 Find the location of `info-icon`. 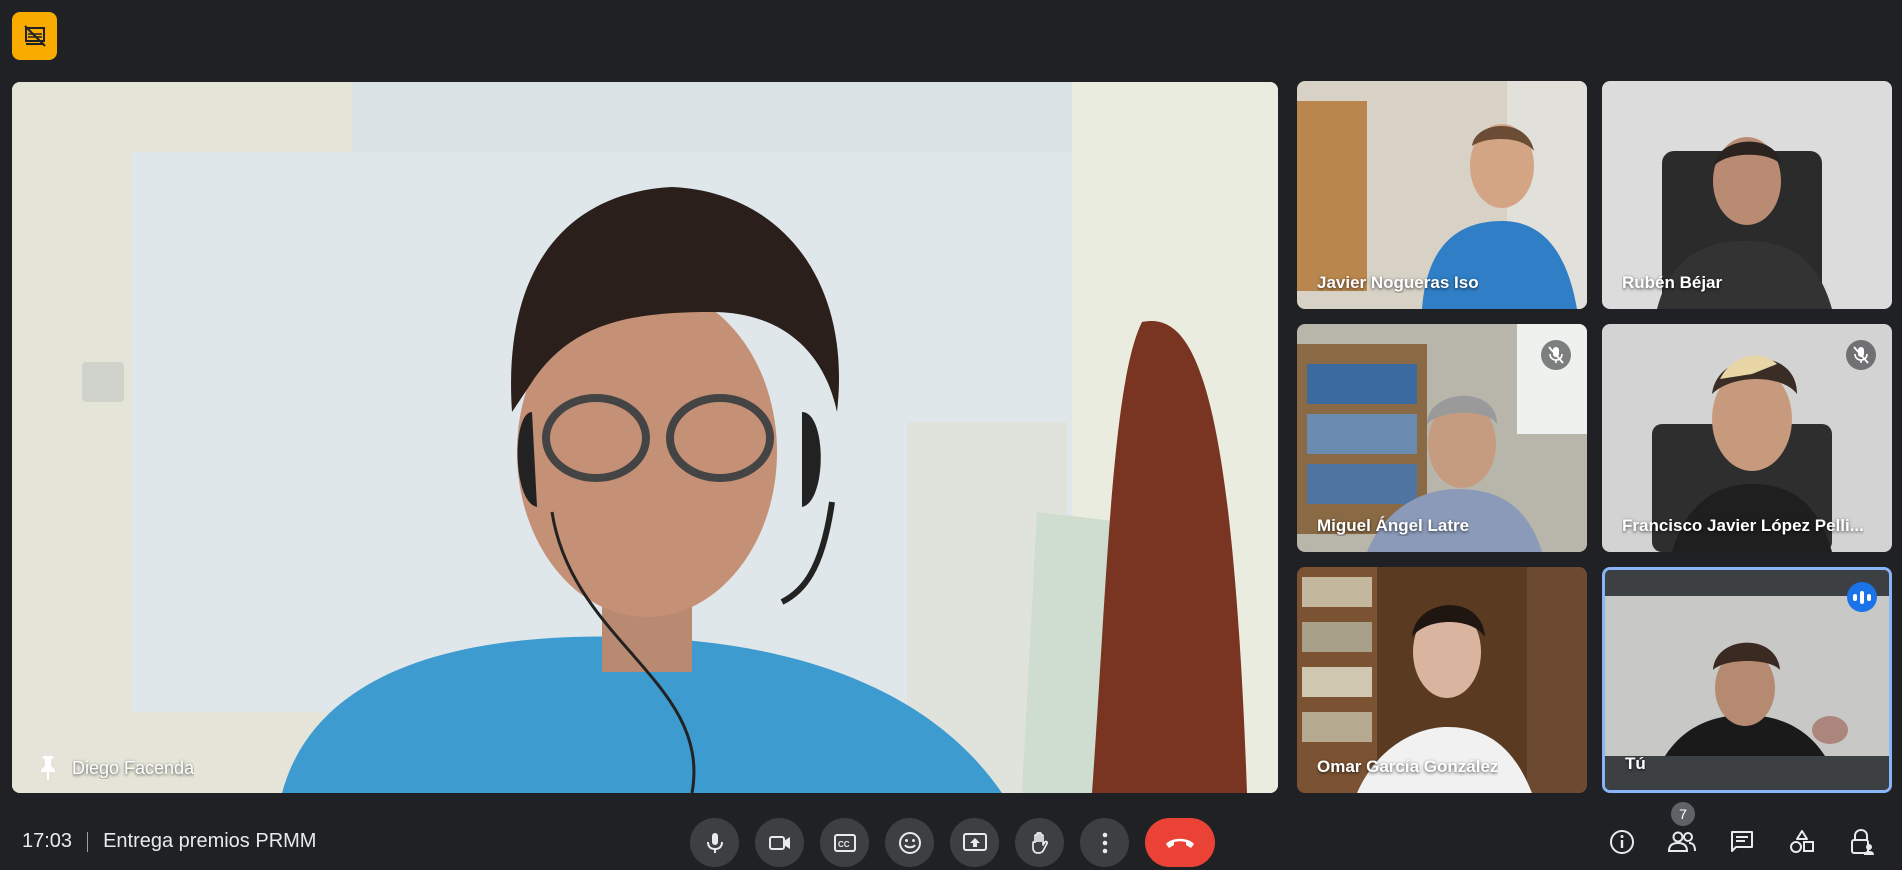

info-icon is located at coordinates (1622, 842).